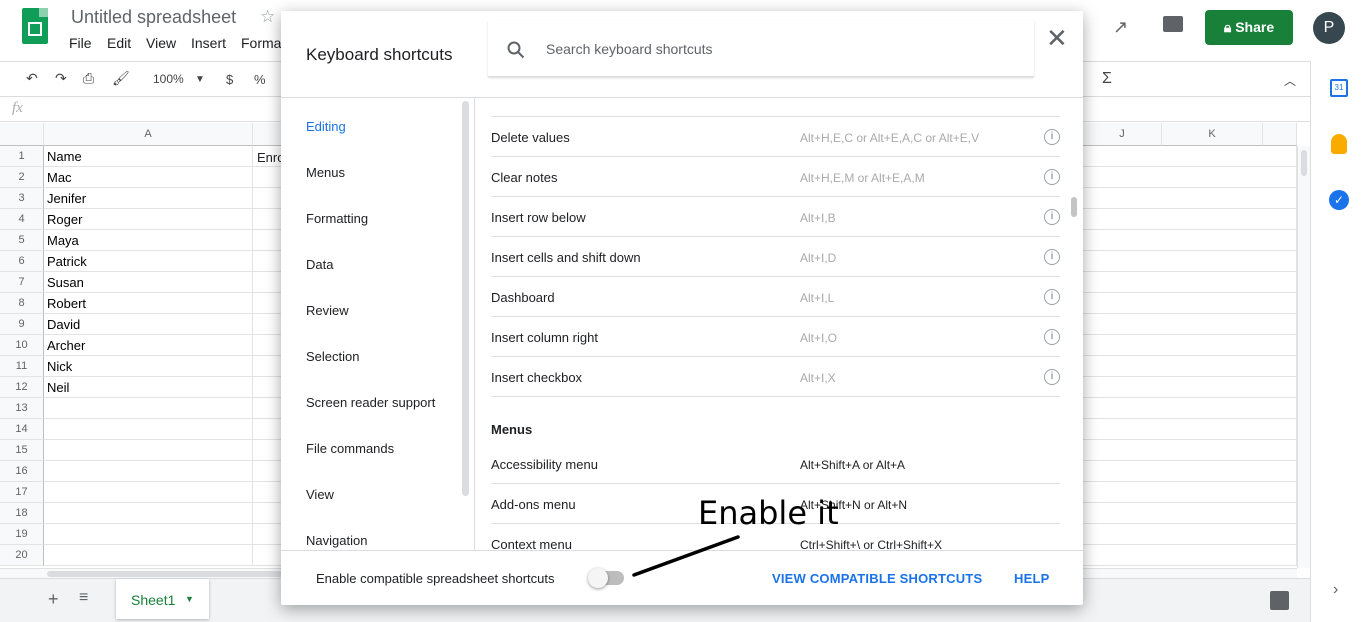  Describe the element at coordinates (148, 240) in the screenshot. I see `cell-a: Maya` at that location.